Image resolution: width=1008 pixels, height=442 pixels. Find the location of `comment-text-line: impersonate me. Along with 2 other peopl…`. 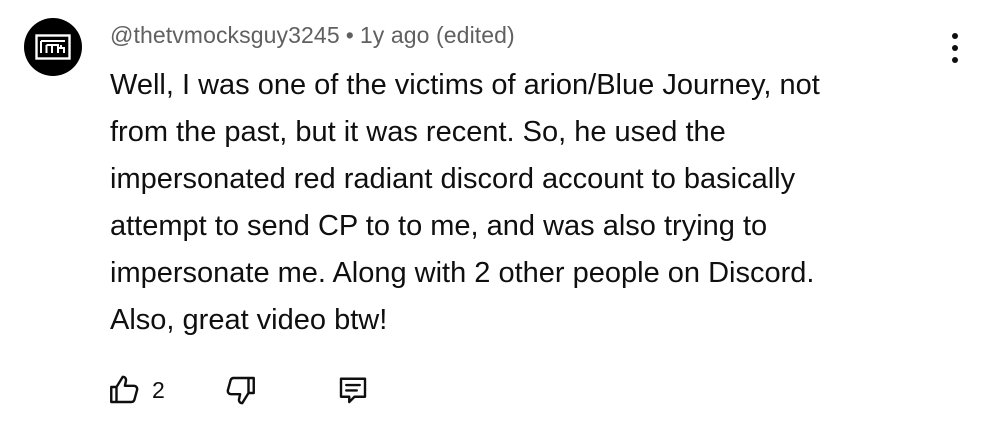

comment-text-line: impersonate me. Along with 2 other peopl… is located at coordinates (462, 273).